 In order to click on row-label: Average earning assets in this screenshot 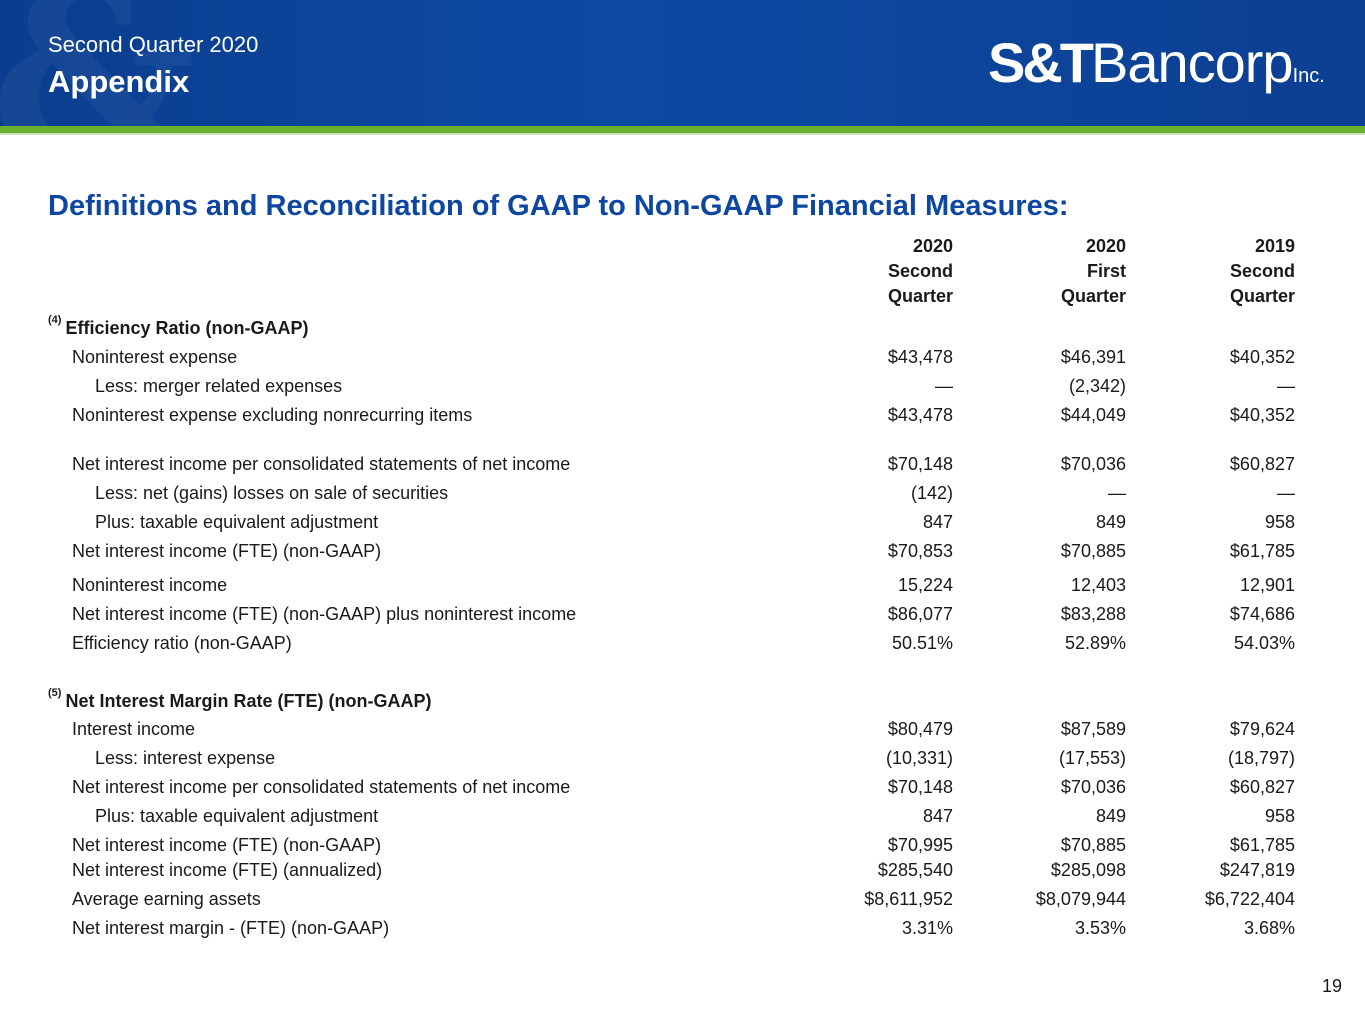, I will do `click(166, 899)`.